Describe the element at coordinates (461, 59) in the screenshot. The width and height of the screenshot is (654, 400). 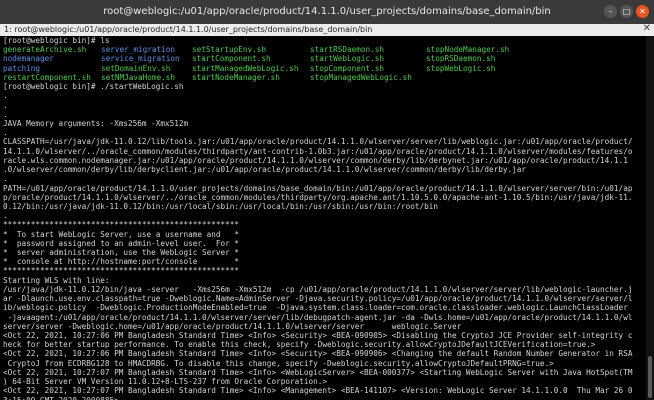
I see `file-entry: stopRSDaemon.sh` at that location.